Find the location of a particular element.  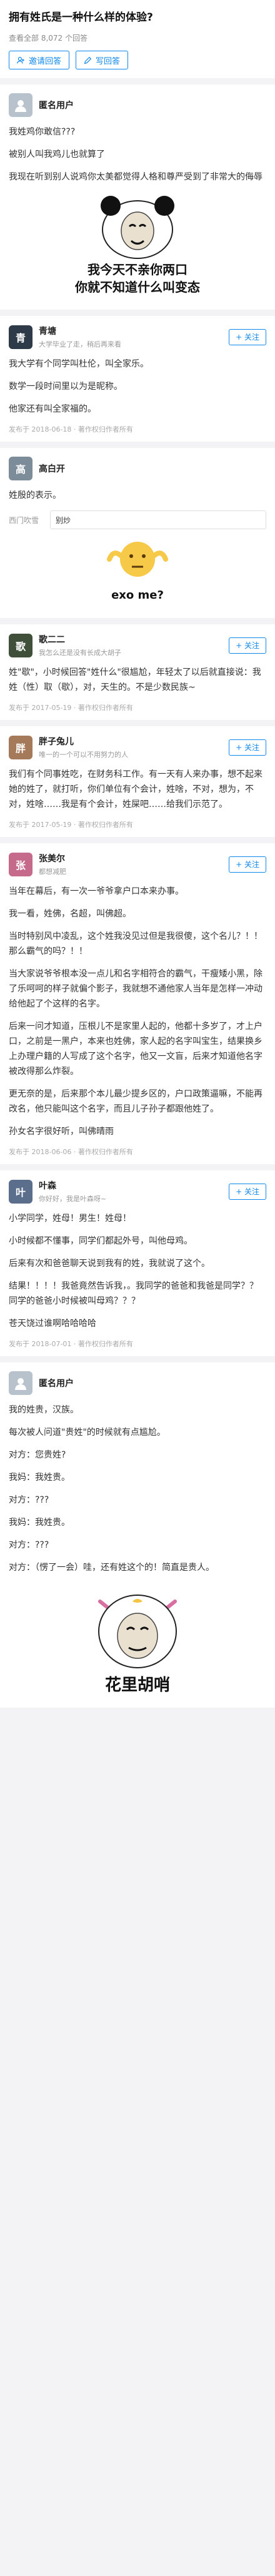

question-header: 拥有姓氏是一种什么样的体验? 查看全部 8,072 个回答 邀请回答 写回答 is located at coordinates (137, 39).